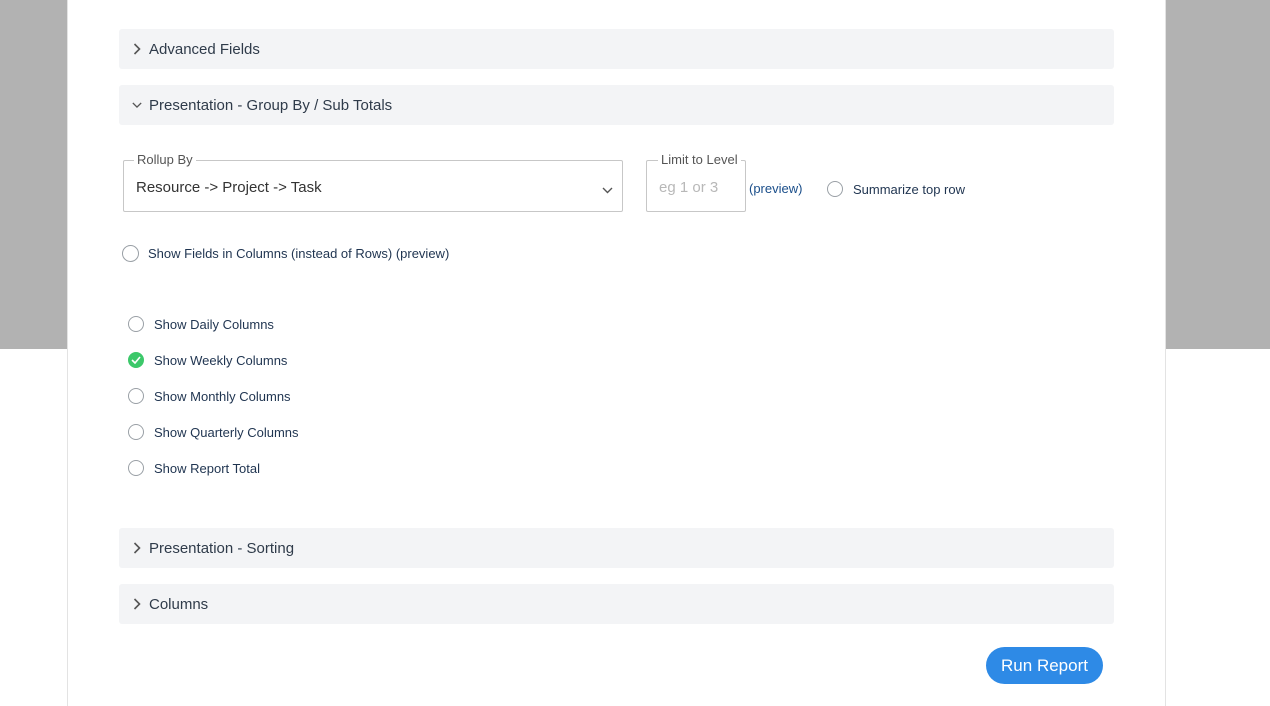  What do you see at coordinates (229, 187) in the screenshot?
I see `rollup-by-value: Resource -> Project -> Task` at bounding box center [229, 187].